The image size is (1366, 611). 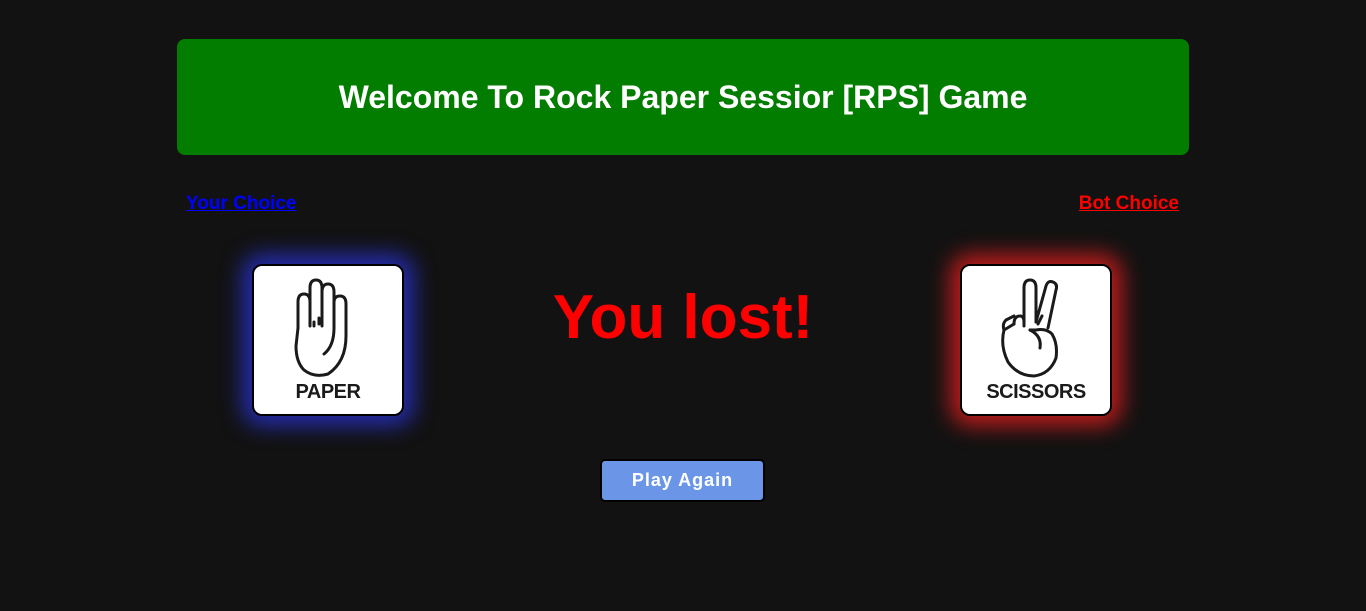 I want to click on user-choice-card: PAPER, so click(x=328, y=340).